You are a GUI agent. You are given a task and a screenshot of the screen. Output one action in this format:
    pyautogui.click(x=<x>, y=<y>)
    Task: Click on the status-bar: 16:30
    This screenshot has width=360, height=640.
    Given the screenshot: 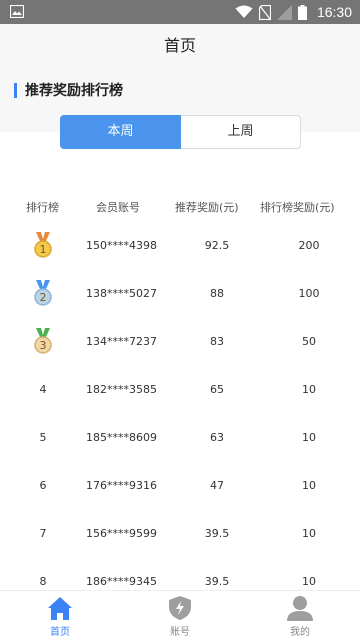 What is the action you would take?
    pyautogui.click(x=180, y=12)
    